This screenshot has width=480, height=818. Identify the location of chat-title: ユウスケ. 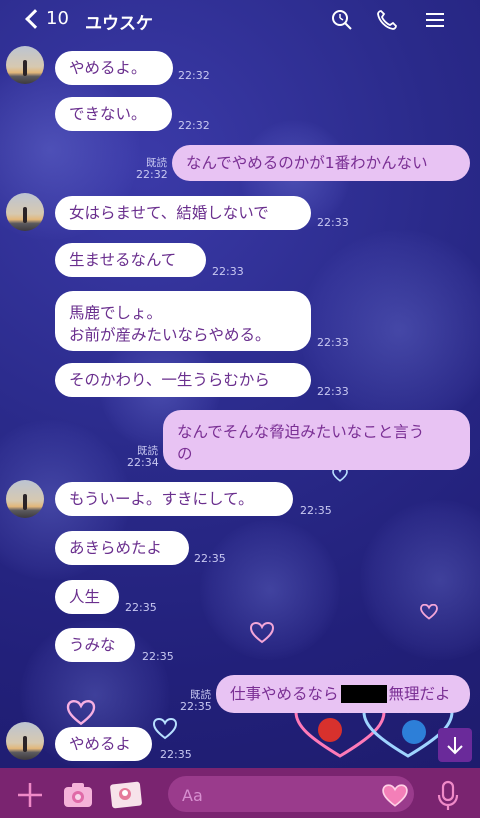
(119, 24).